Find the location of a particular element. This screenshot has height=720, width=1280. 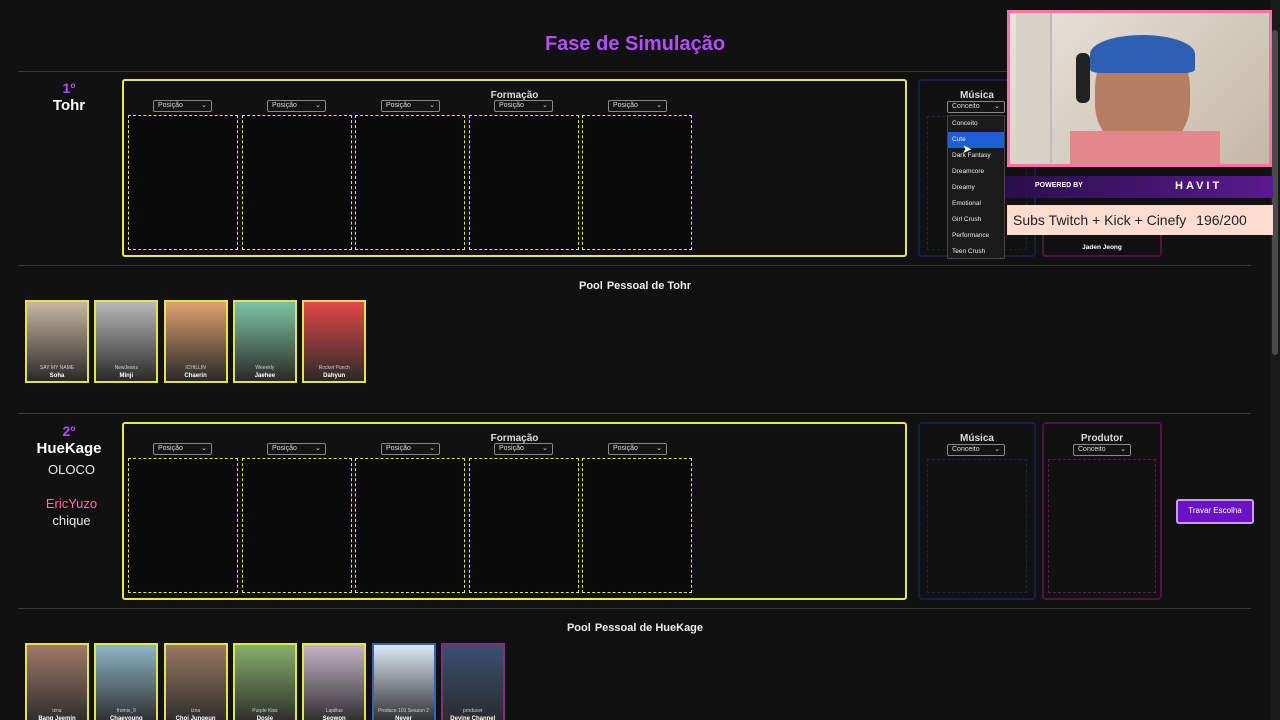

trainee-card: izna Bang Jeemin is located at coordinates (57, 681).